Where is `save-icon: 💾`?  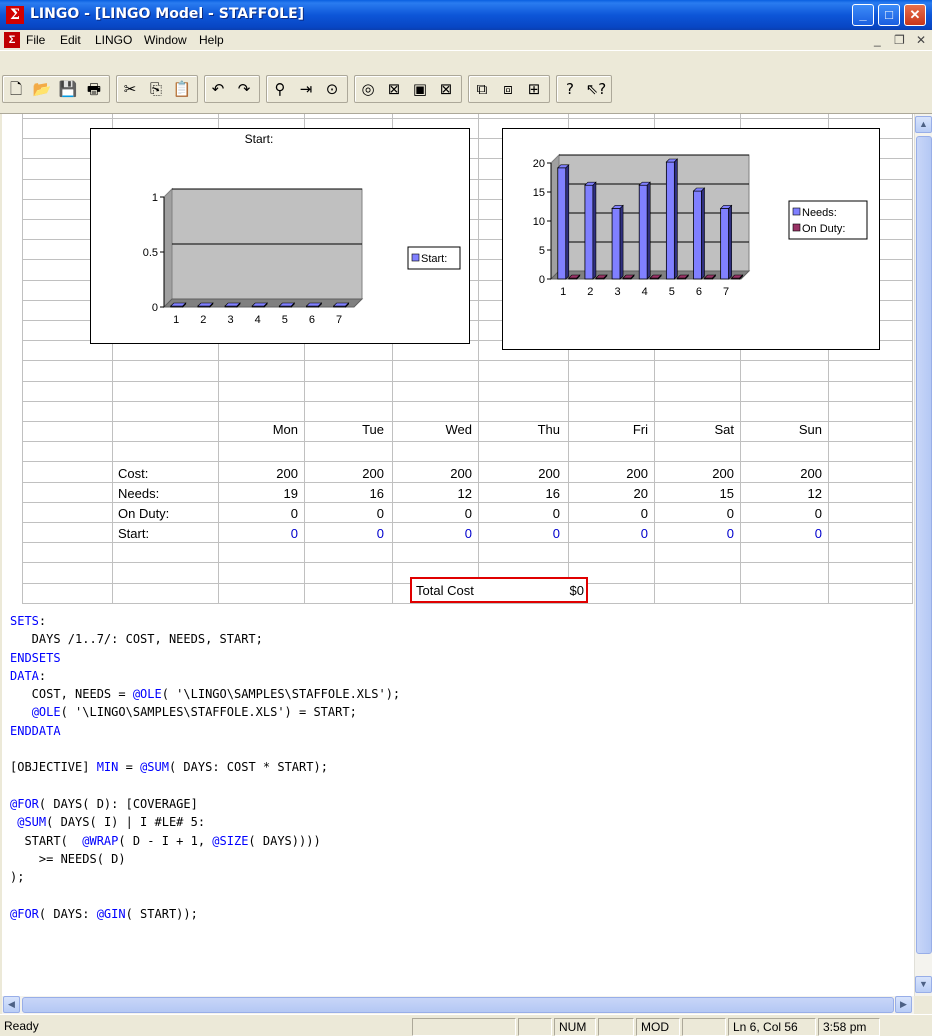 save-icon: 💾 is located at coordinates (68, 89).